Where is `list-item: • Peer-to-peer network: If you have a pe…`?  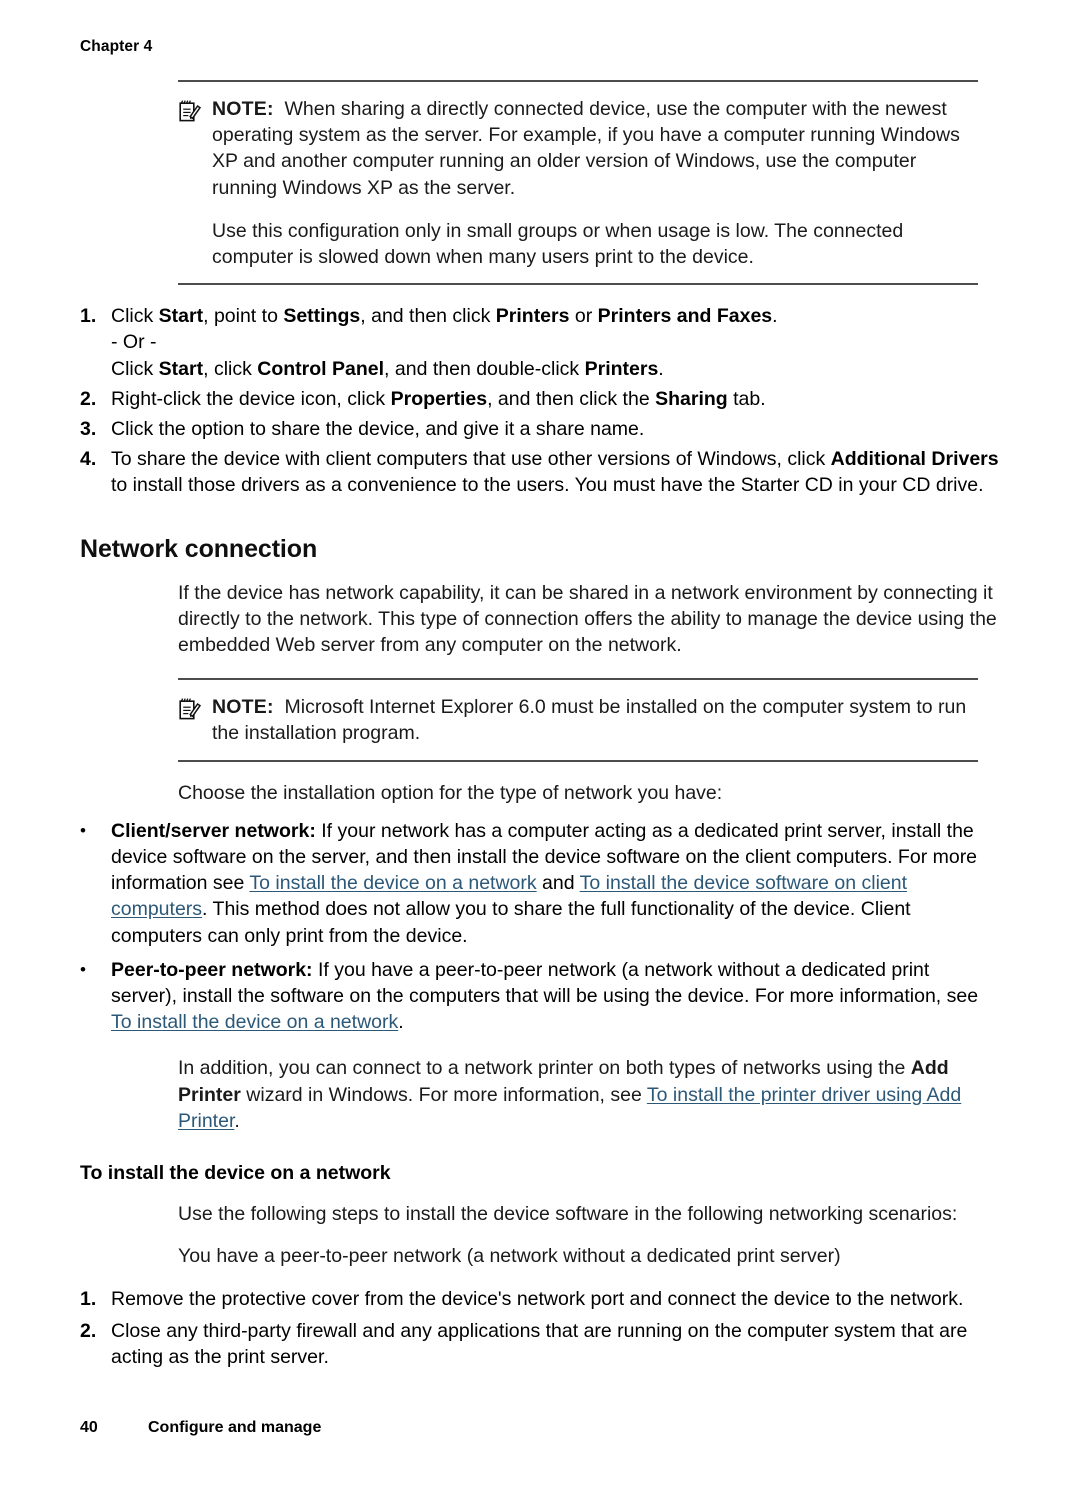 list-item: • Peer-to-peer network: If you have a pe… is located at coordinates (540, 996).